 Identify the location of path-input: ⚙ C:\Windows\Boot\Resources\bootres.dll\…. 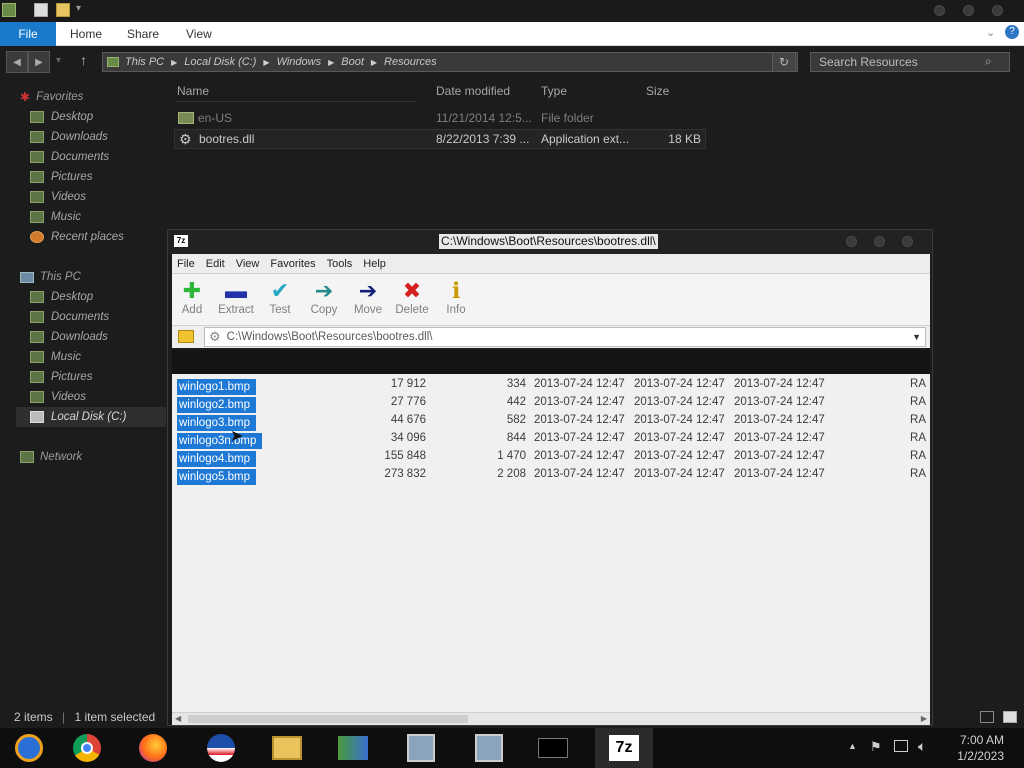
(565, 337).